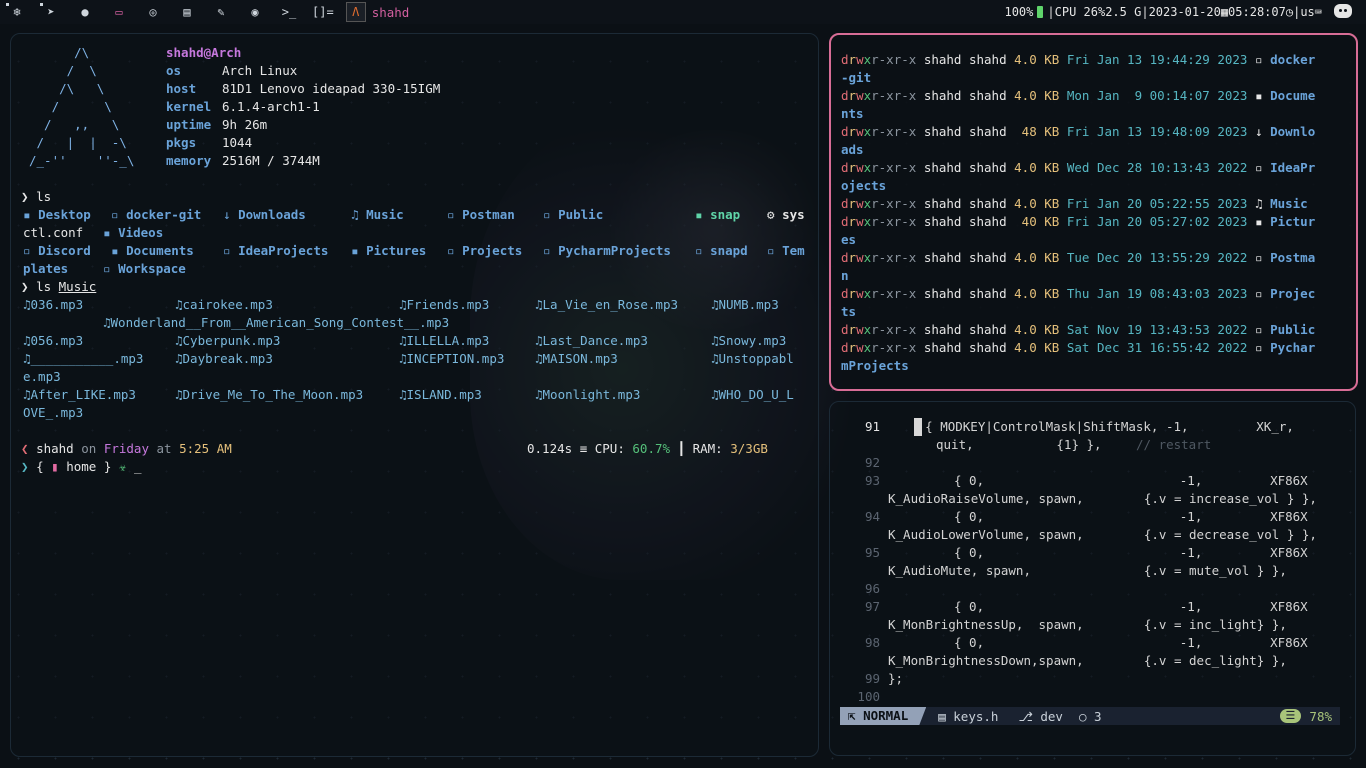 The image size is (1366, 768). What do you see at coordinates (87, 358) in the screenshot?
I see `music-file: ___________.mp3` at bounding box center [87, 358].